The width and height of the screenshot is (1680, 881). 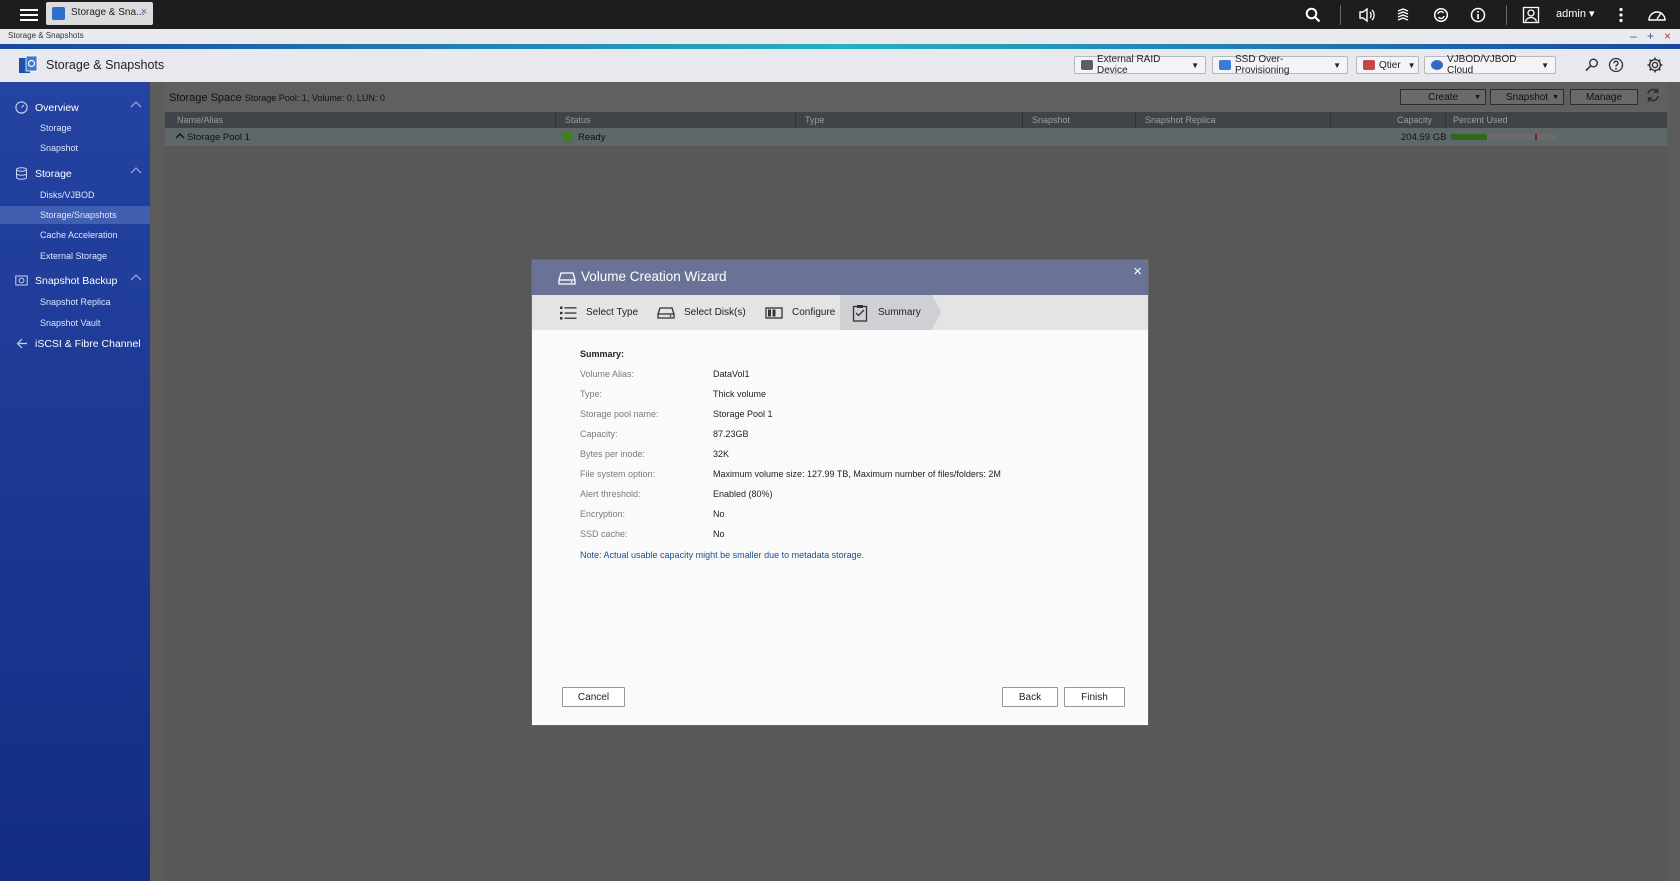 What do you see at coordinates (740, 394) in the screenshot?
I see `summary-value: Thick volume` at bounding box center [740, 394].